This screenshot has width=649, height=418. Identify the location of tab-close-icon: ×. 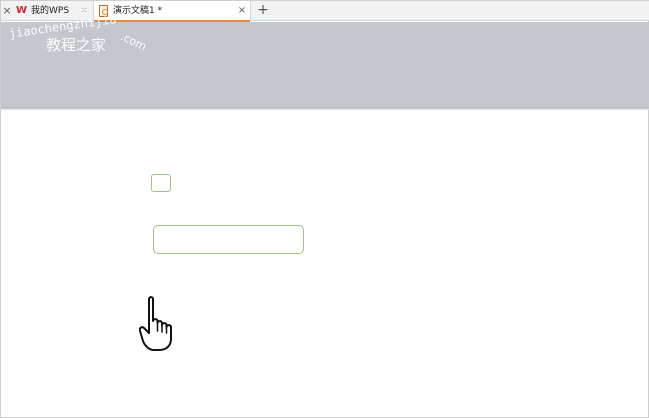
(242, 11).